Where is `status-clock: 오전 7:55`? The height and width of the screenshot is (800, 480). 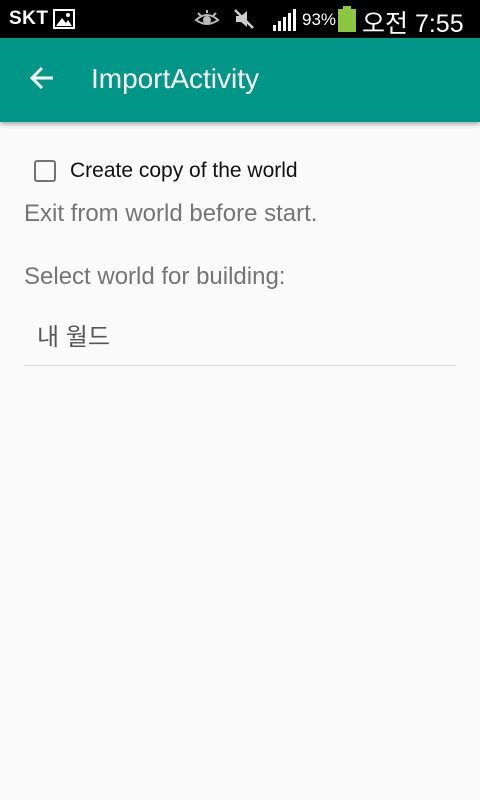 status-clock: 오전 7:55 is located at coordinates (413, 24).